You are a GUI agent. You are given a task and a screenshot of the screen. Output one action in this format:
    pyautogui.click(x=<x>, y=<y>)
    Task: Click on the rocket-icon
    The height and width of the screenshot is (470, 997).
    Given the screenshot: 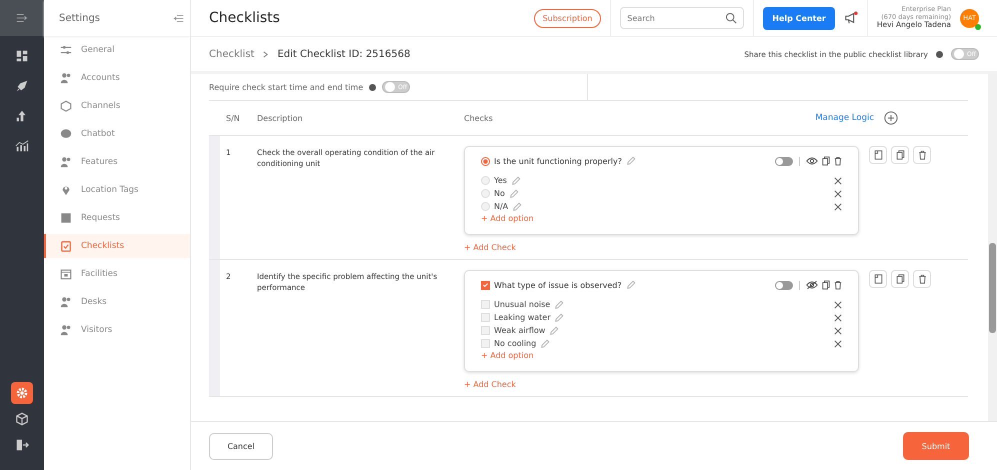 What is the action you would take?
    pyautogui.click(x=22, y=86)
    